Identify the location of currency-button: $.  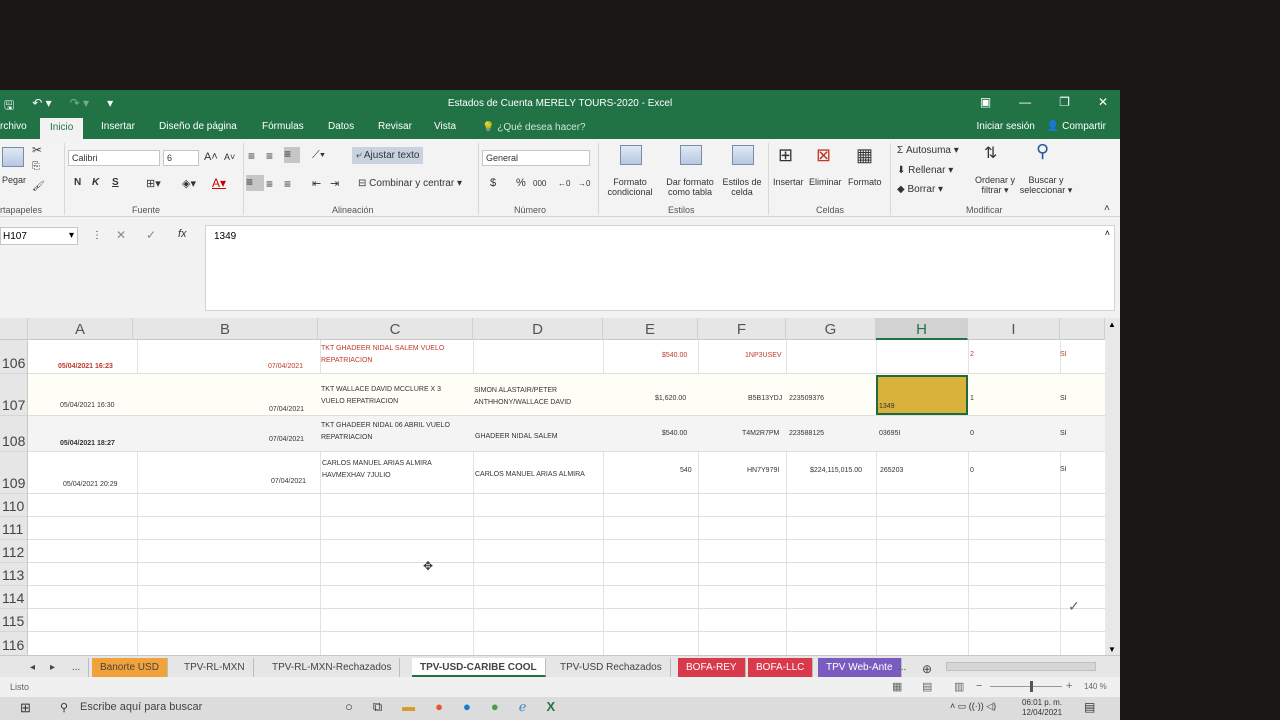
(493, 183).